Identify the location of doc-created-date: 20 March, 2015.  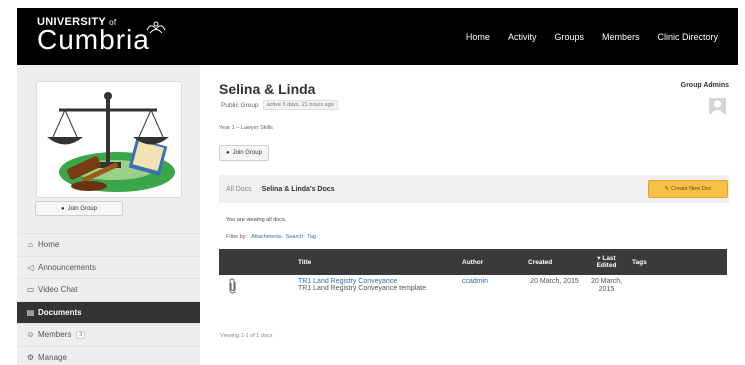
(554, 281).